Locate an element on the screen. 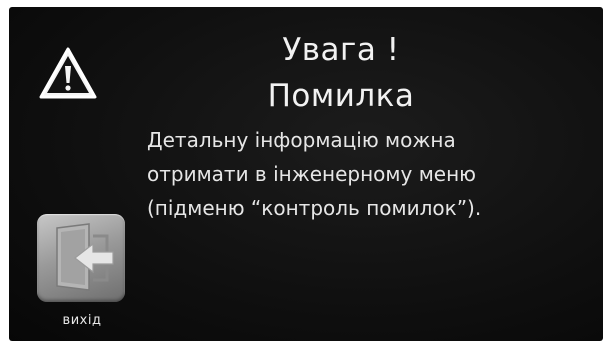 This screenshot has width=612, height=349. exit-door-icon is located at coordinates (85, 257).